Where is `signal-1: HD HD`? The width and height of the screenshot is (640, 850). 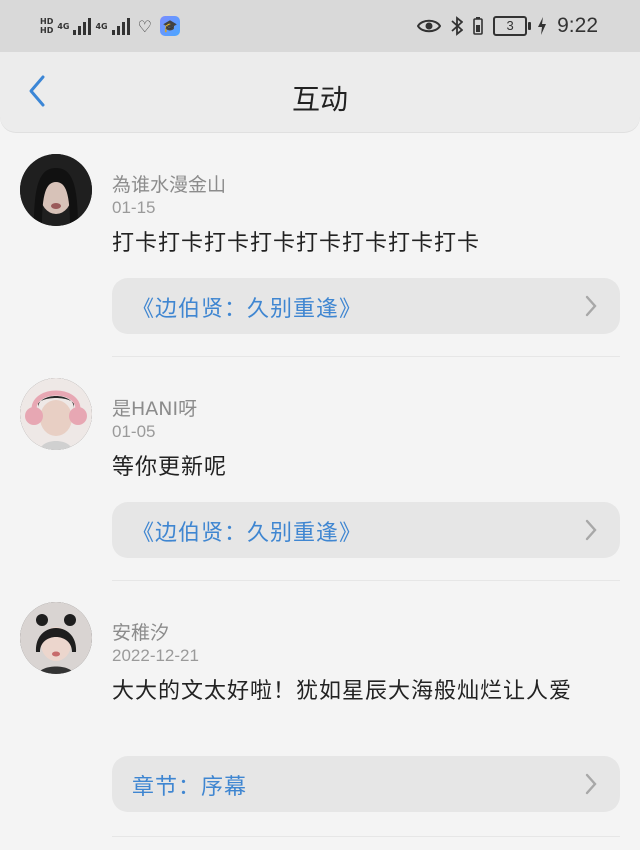 signal-1: HD HD is located at coordinates (46, 26).